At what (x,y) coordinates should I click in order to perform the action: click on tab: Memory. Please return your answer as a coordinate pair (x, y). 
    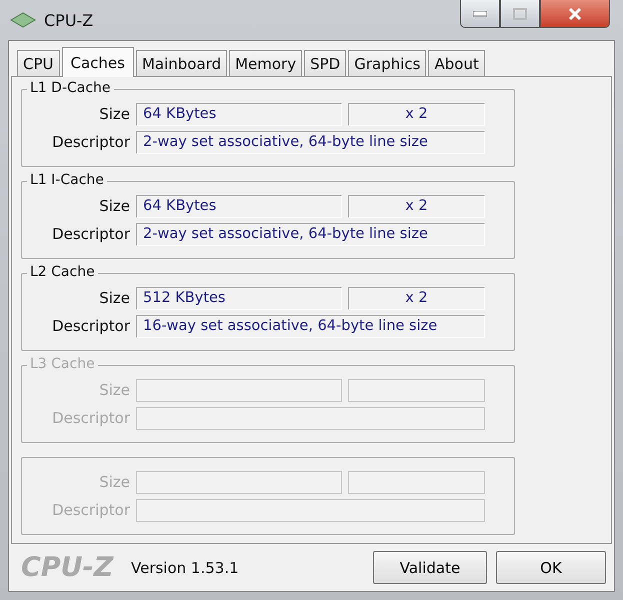
    Looking at the image, I should click on (265, 63).